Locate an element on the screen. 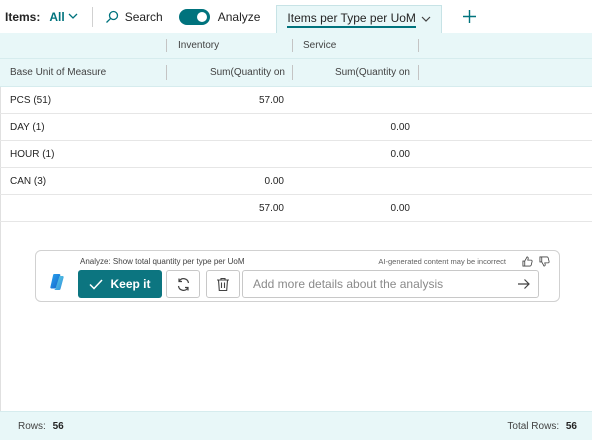  details-input-box is located at coordinates (390, 284).